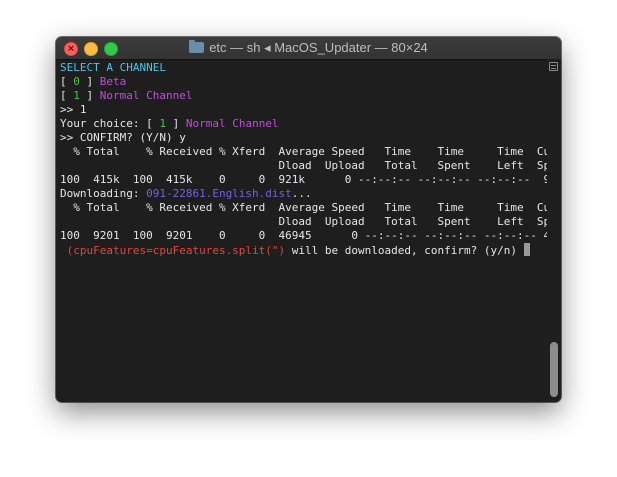  Describe the element at coordinates (73, 109) in the screenshot. I see `terminal-text: >> 1` at that location.